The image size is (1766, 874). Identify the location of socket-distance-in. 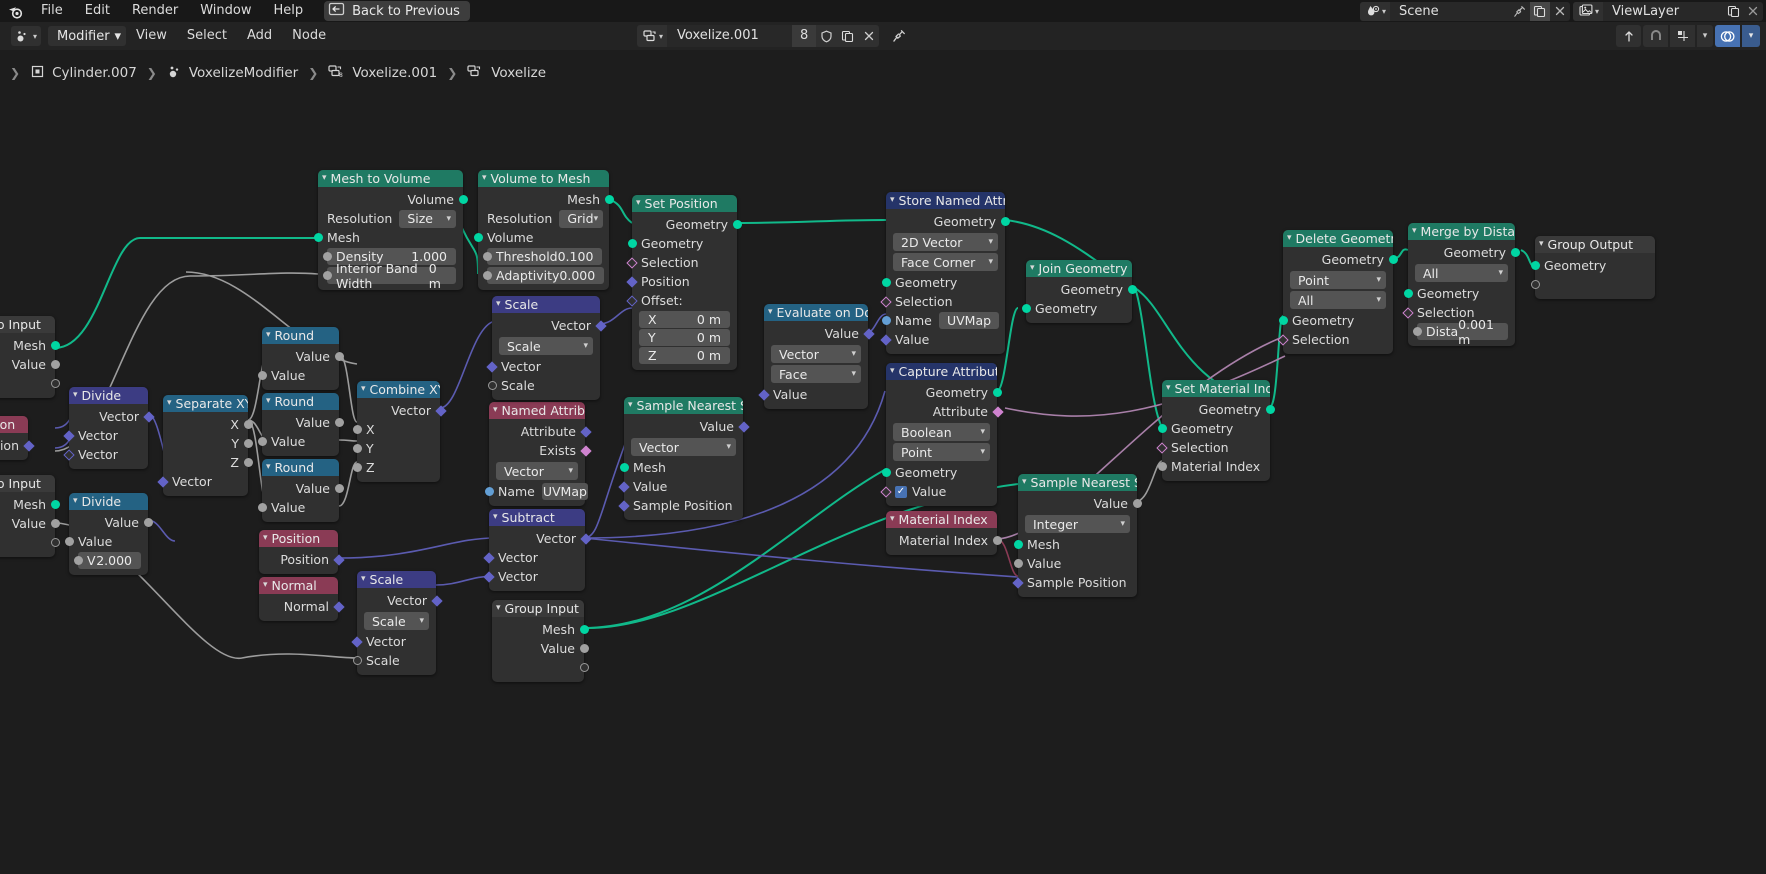
(1417, 331).